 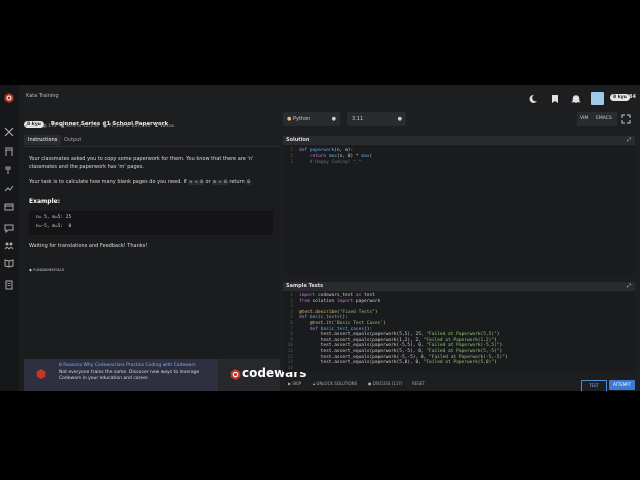 What do you see at coordinates (342, 323) in the screenshot?
I see `code-line: @test.it('Basic Test Cases')` at bounding box center [342, 323].